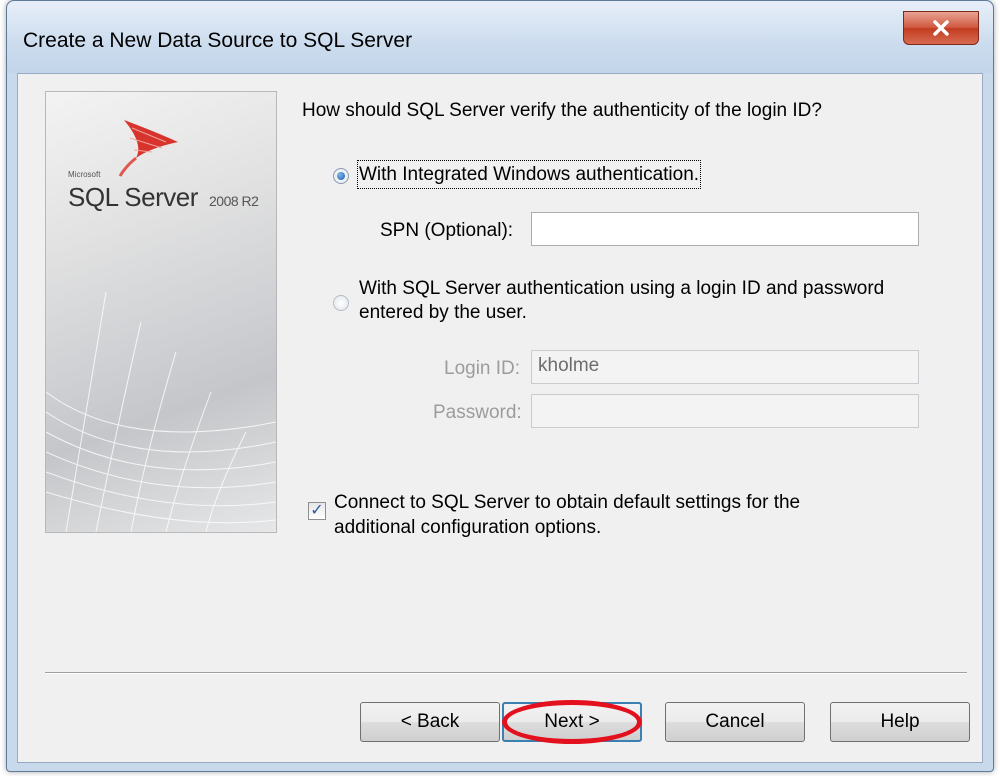 The width and height of the screenshot is (1000, 776). I want to click on sql-server-banner: Microsoft SQL Server 2008 R2, so click(161, 312).